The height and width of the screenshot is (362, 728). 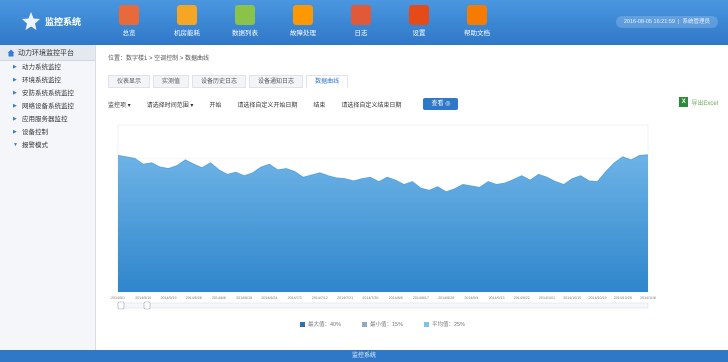 What do you see at coordinates (129, 33) in the screenshot?
I see `nav-label: 总览` at bounding box center [129, 33].